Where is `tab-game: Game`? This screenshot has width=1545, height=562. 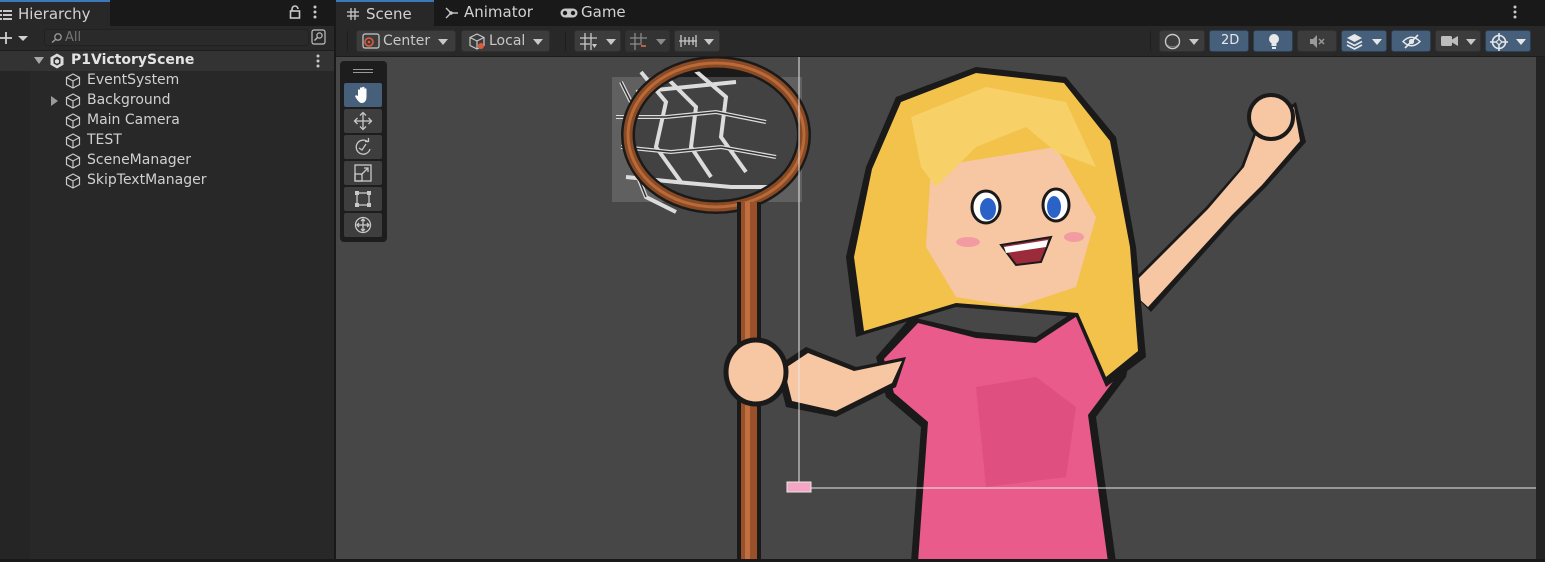
tab-game: Game is located at coordinates (593, 13).